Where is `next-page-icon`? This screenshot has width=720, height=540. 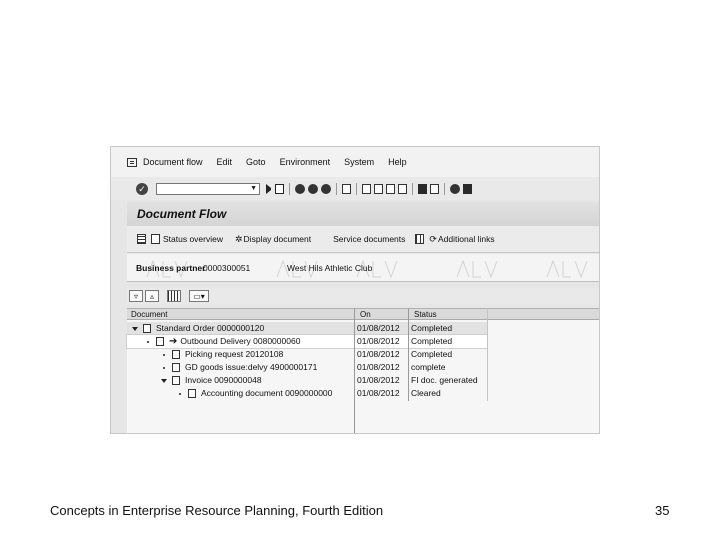 next-page-icon is located at coordinates (390, 188).